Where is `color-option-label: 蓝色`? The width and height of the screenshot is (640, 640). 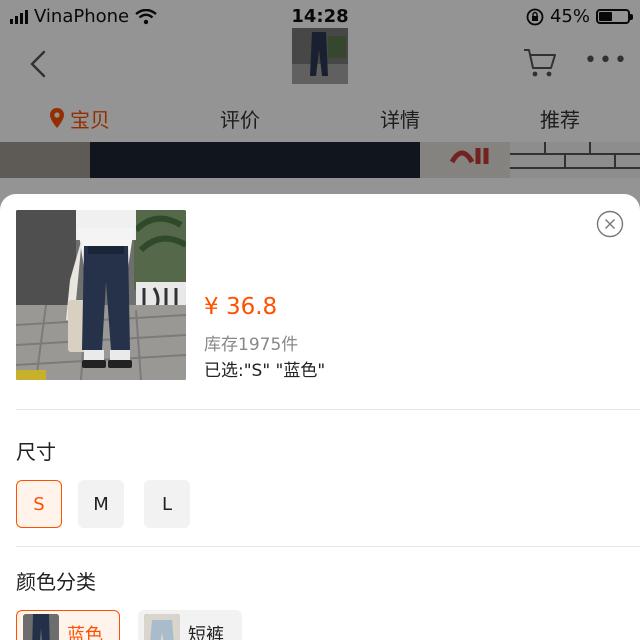 color-option-label: 蓝色 is located at coordinates (85, 632).